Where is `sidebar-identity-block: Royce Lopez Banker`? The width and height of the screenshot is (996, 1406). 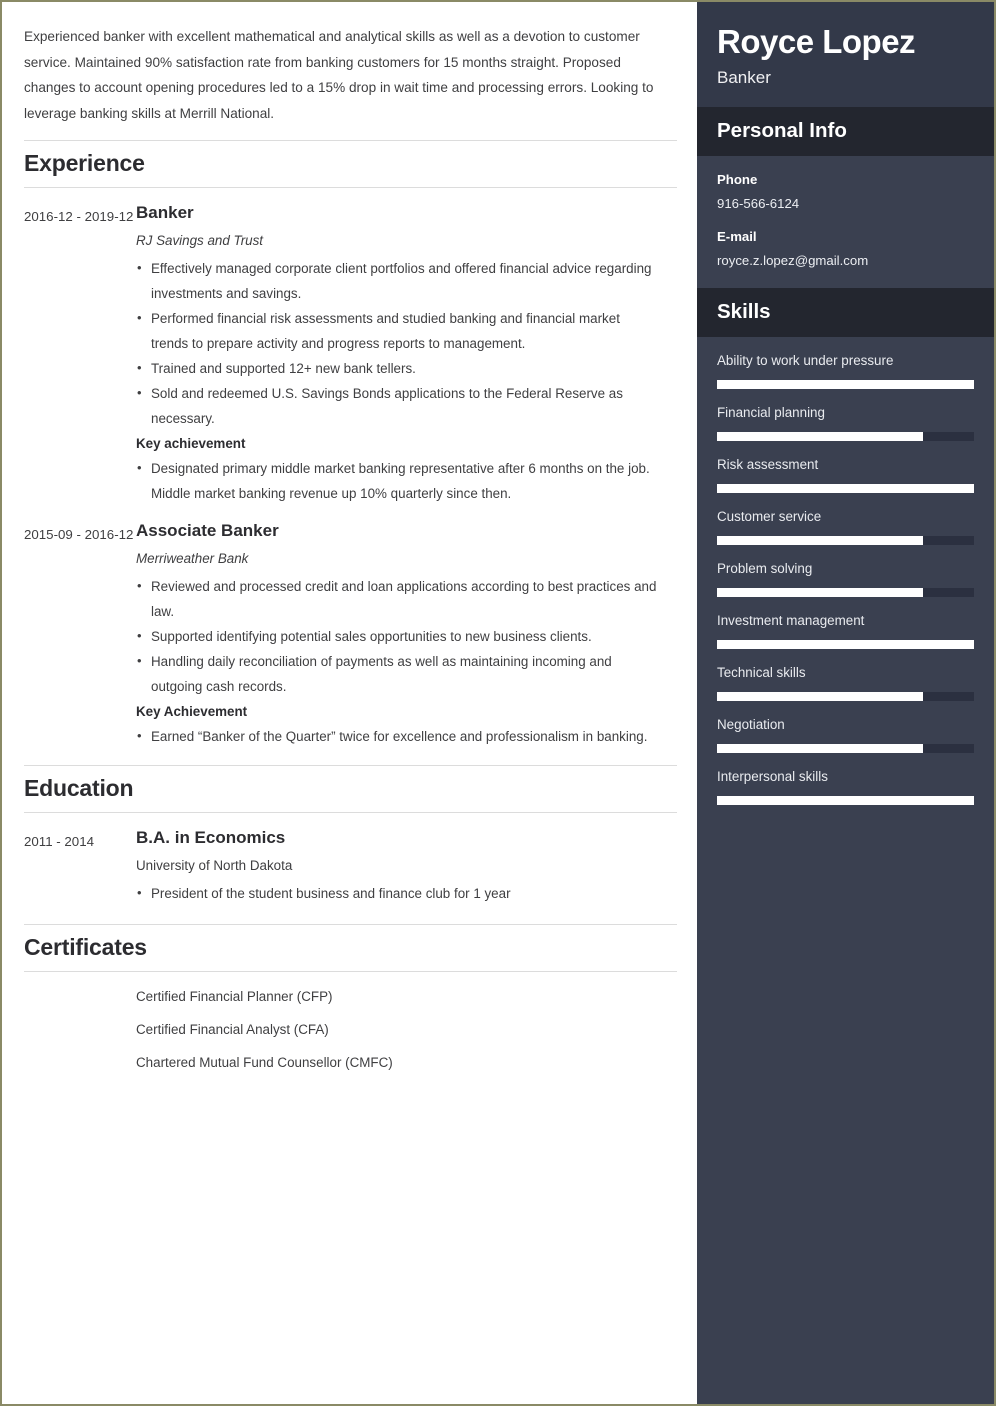 sidebar-identity-block: Royce Lopez Banker is located at coordinates (845, 54).